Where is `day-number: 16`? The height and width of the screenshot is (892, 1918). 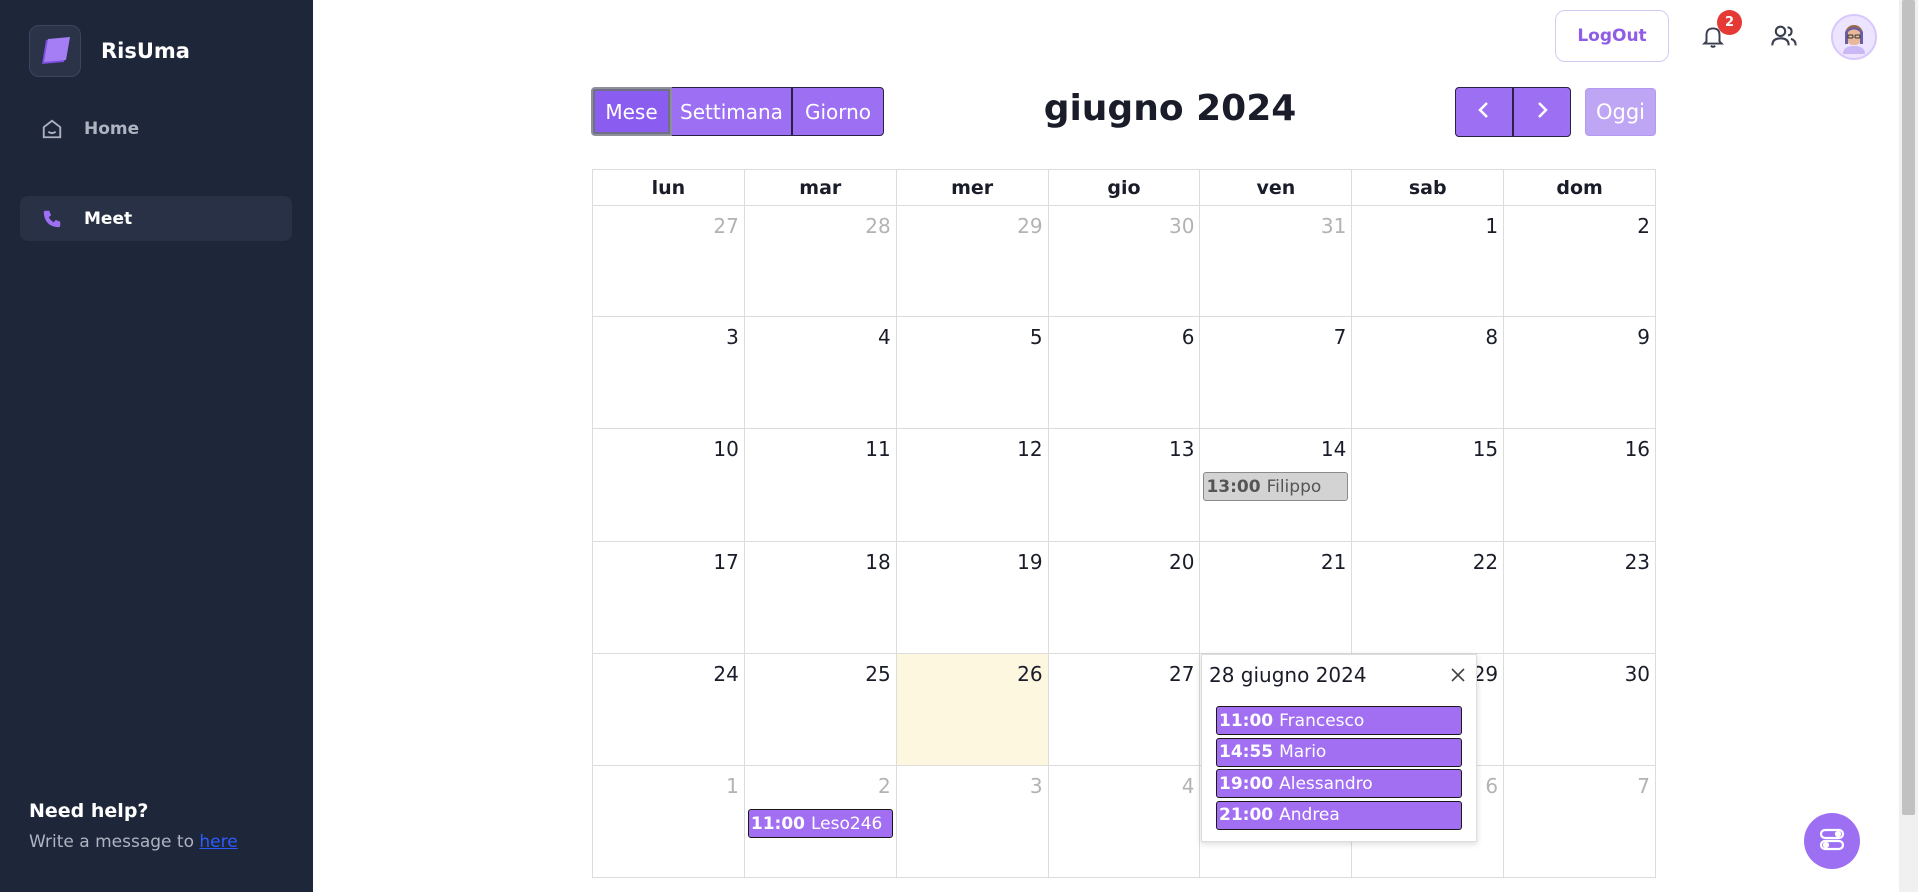 day-number: 16 is located at coordinates (1637, 449).